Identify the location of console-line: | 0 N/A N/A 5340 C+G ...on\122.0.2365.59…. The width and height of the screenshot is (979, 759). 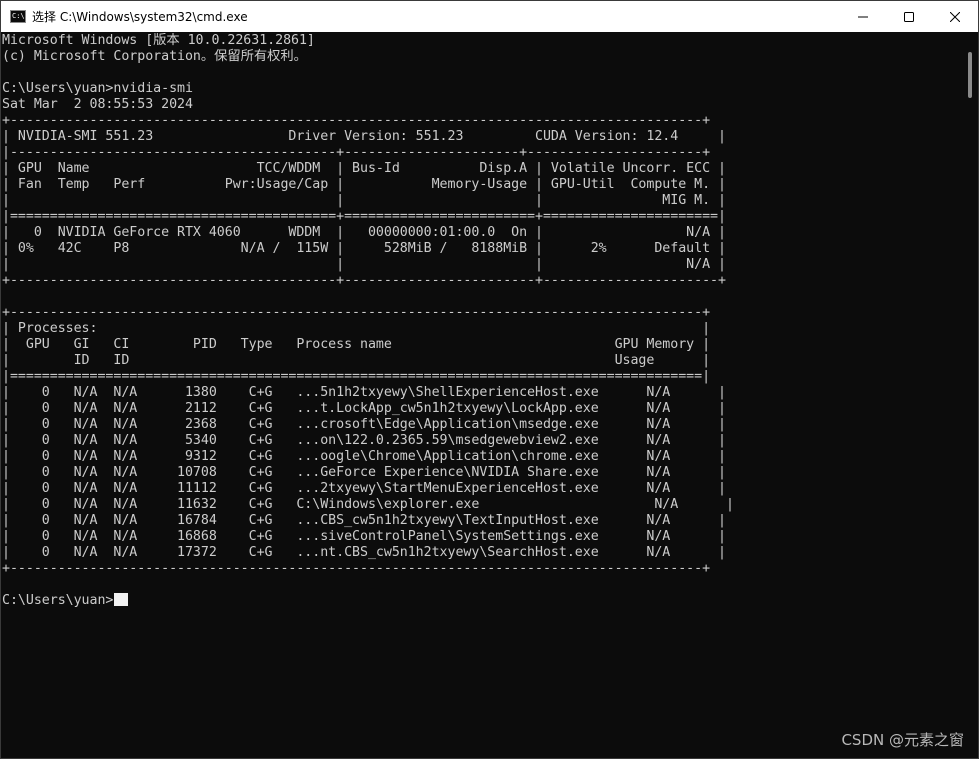
(364, 440).